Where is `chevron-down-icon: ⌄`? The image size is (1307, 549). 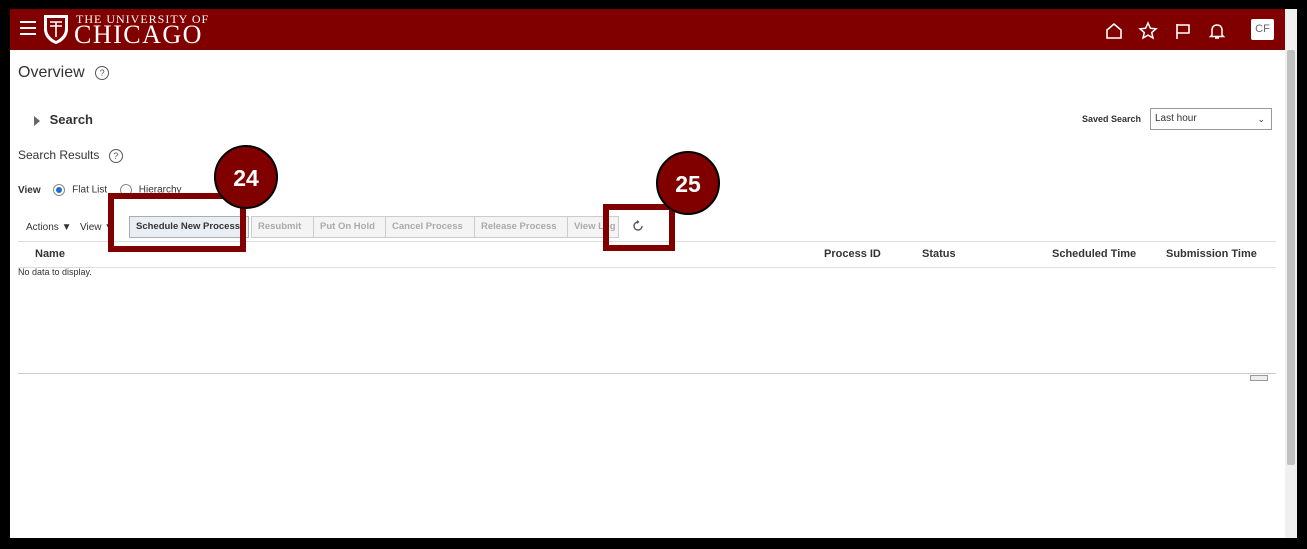 chevron-down-icon: ⌄ is located at coordinates (1261, 119).